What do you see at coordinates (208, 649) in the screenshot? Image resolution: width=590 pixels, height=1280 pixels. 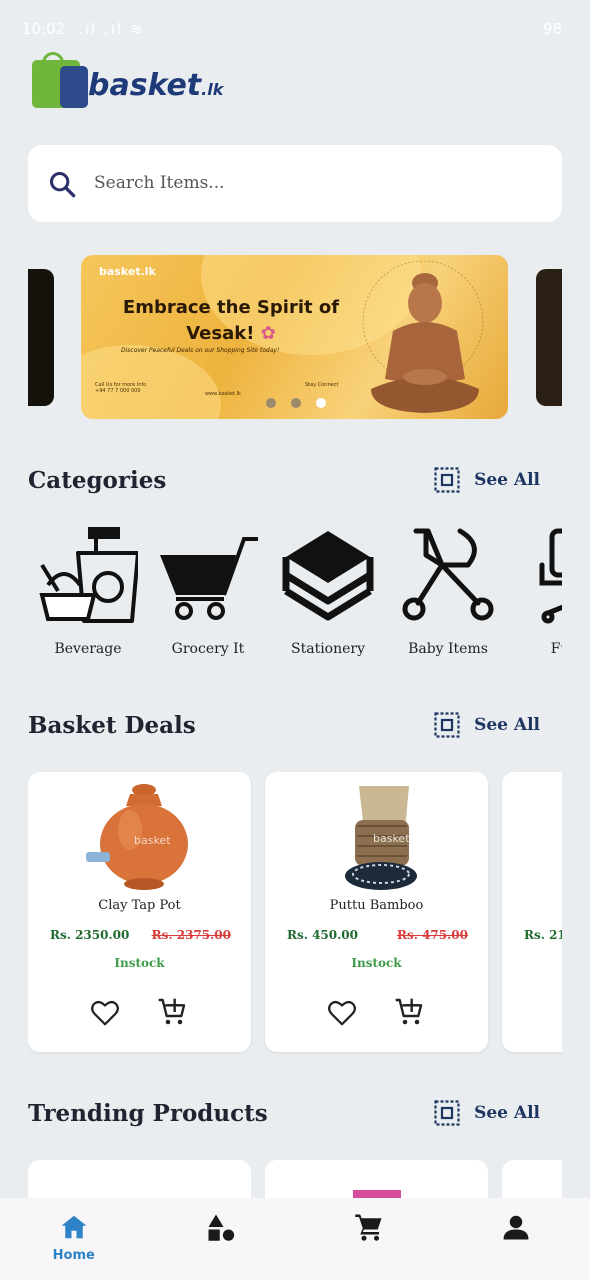 I see `category-label: Grocery It` at bounding box center [208, 649].